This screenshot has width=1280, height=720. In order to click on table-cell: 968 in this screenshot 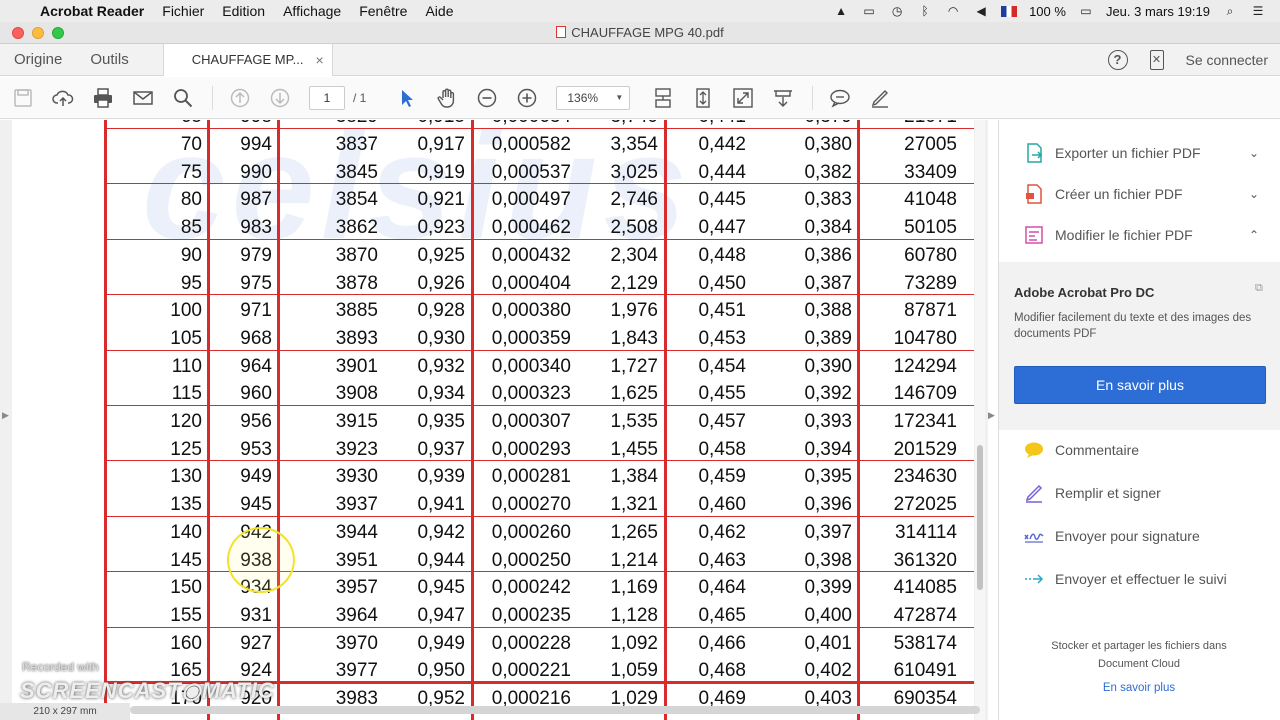, I will do `click(256, 338)`.